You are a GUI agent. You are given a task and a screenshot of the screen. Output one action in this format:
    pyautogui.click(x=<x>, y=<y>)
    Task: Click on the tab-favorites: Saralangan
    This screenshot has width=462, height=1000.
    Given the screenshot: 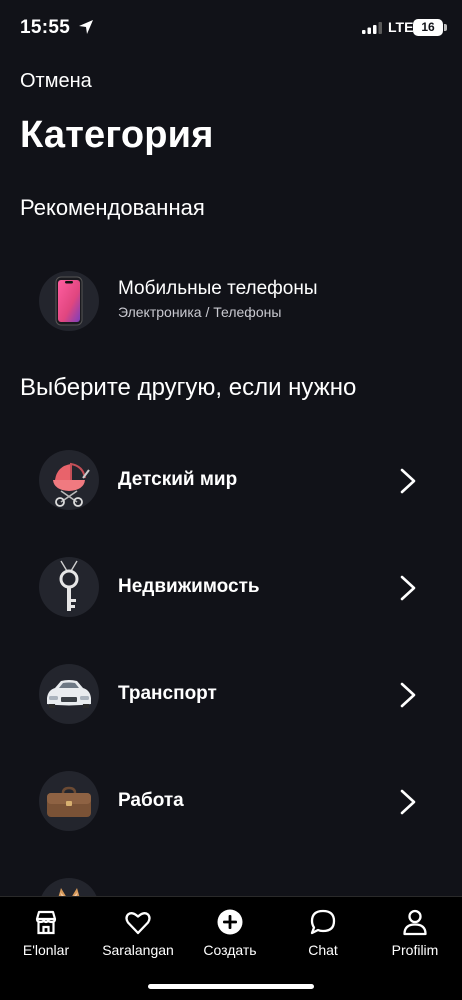 What is the action you would take?
    pyautogui.click(x=138, y=935)
    